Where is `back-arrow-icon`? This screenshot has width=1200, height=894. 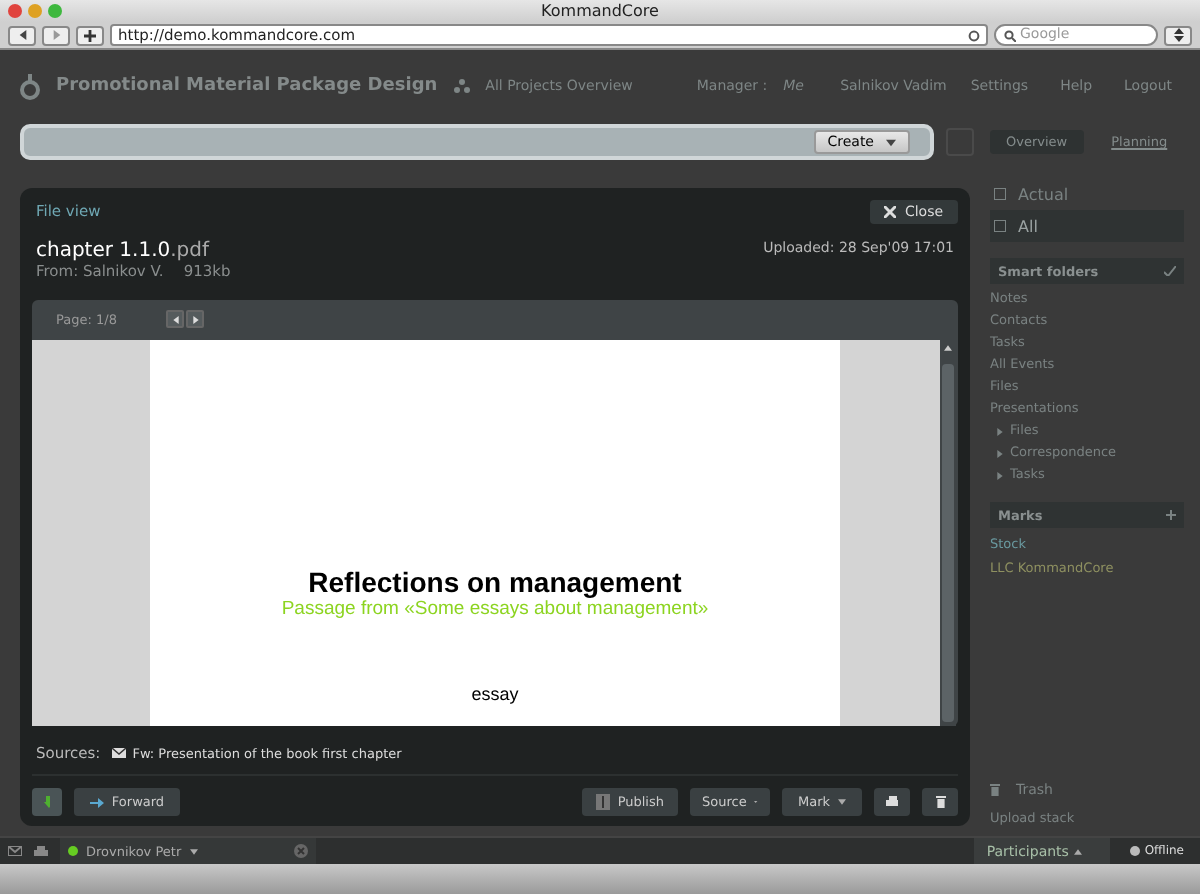
back-arrow-icon is located at coordinates (22, 35).